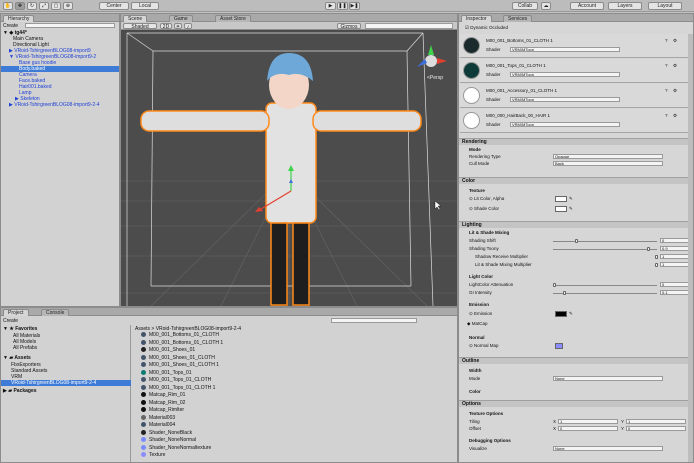 The width and height of the screenshot is (694, 463). Describe the element at coordinates (546, 6) in the screenshot. I see `cloud-icon: ☁` at that location.